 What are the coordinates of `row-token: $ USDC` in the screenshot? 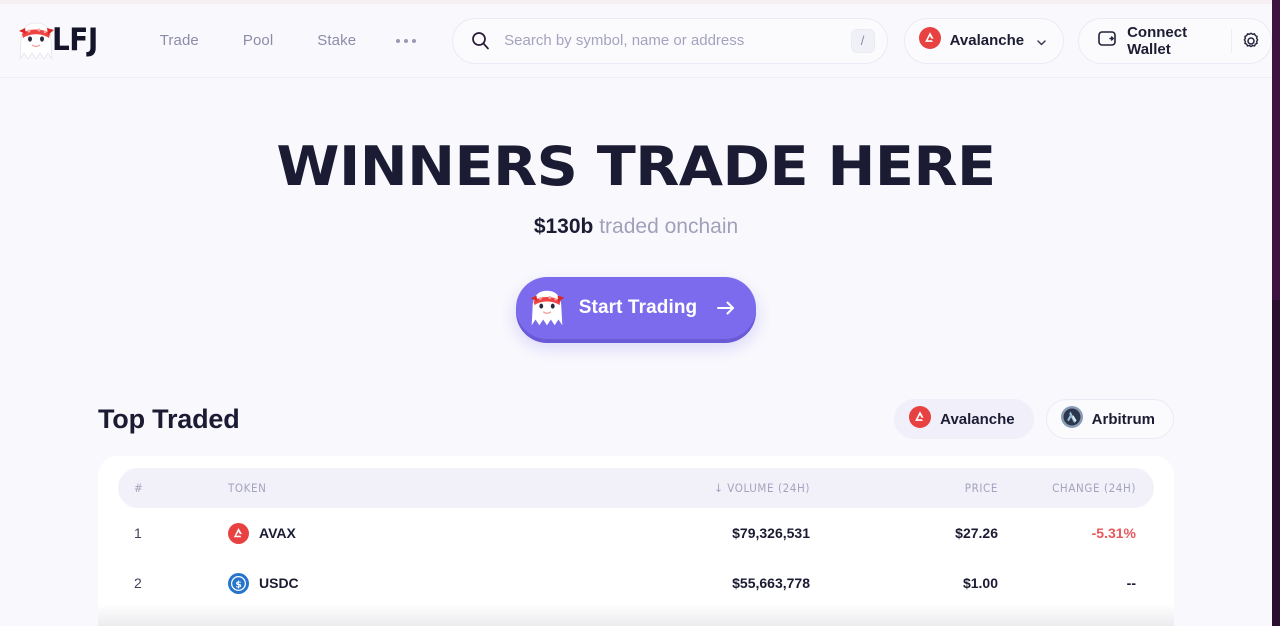 It's located at (393, 583).